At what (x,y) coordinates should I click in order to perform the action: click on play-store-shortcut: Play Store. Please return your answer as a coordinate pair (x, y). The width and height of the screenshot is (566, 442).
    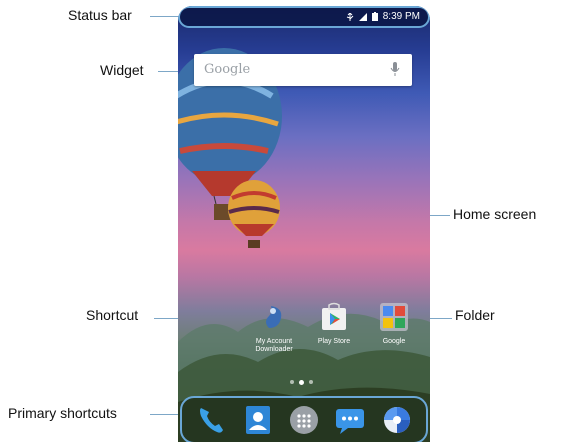
    Looking at the image, I should click on (334, 324).